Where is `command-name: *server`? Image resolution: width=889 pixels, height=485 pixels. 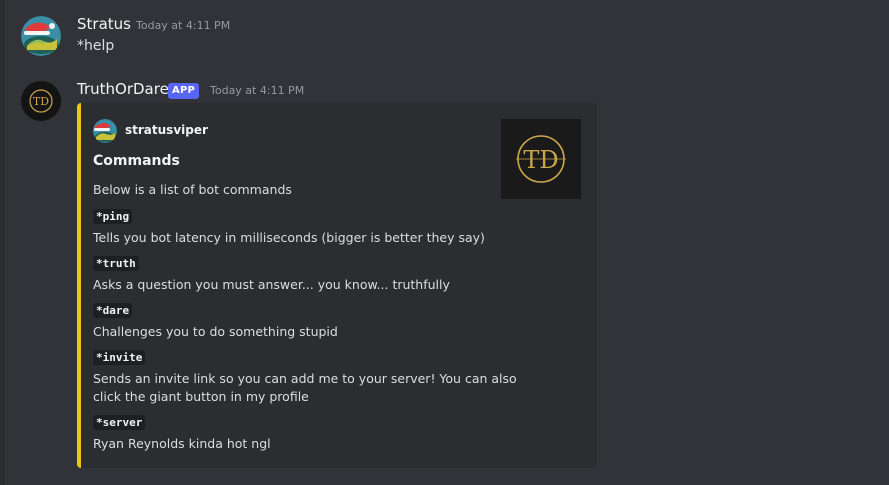
command-name: *server is located at coordinates (119, 422).